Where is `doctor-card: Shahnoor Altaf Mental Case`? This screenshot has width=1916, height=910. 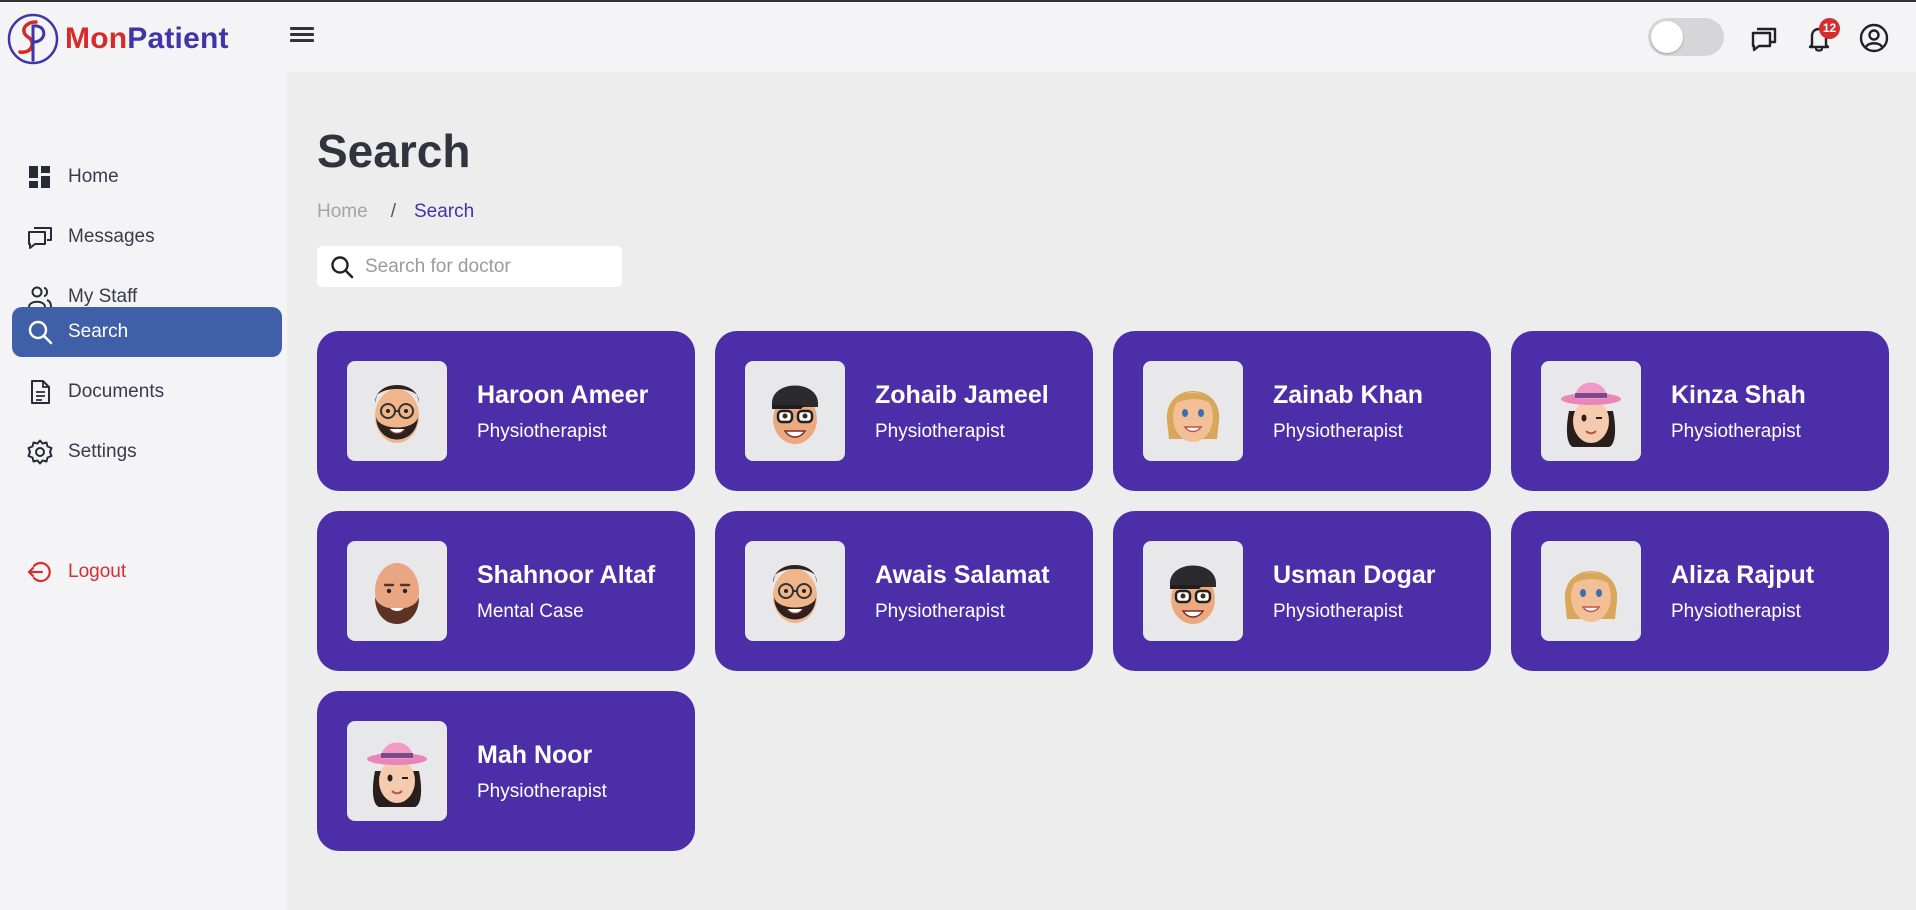
doctor-card: Shahnoor Altaf Mental Case is located at coordinates (506, 591).